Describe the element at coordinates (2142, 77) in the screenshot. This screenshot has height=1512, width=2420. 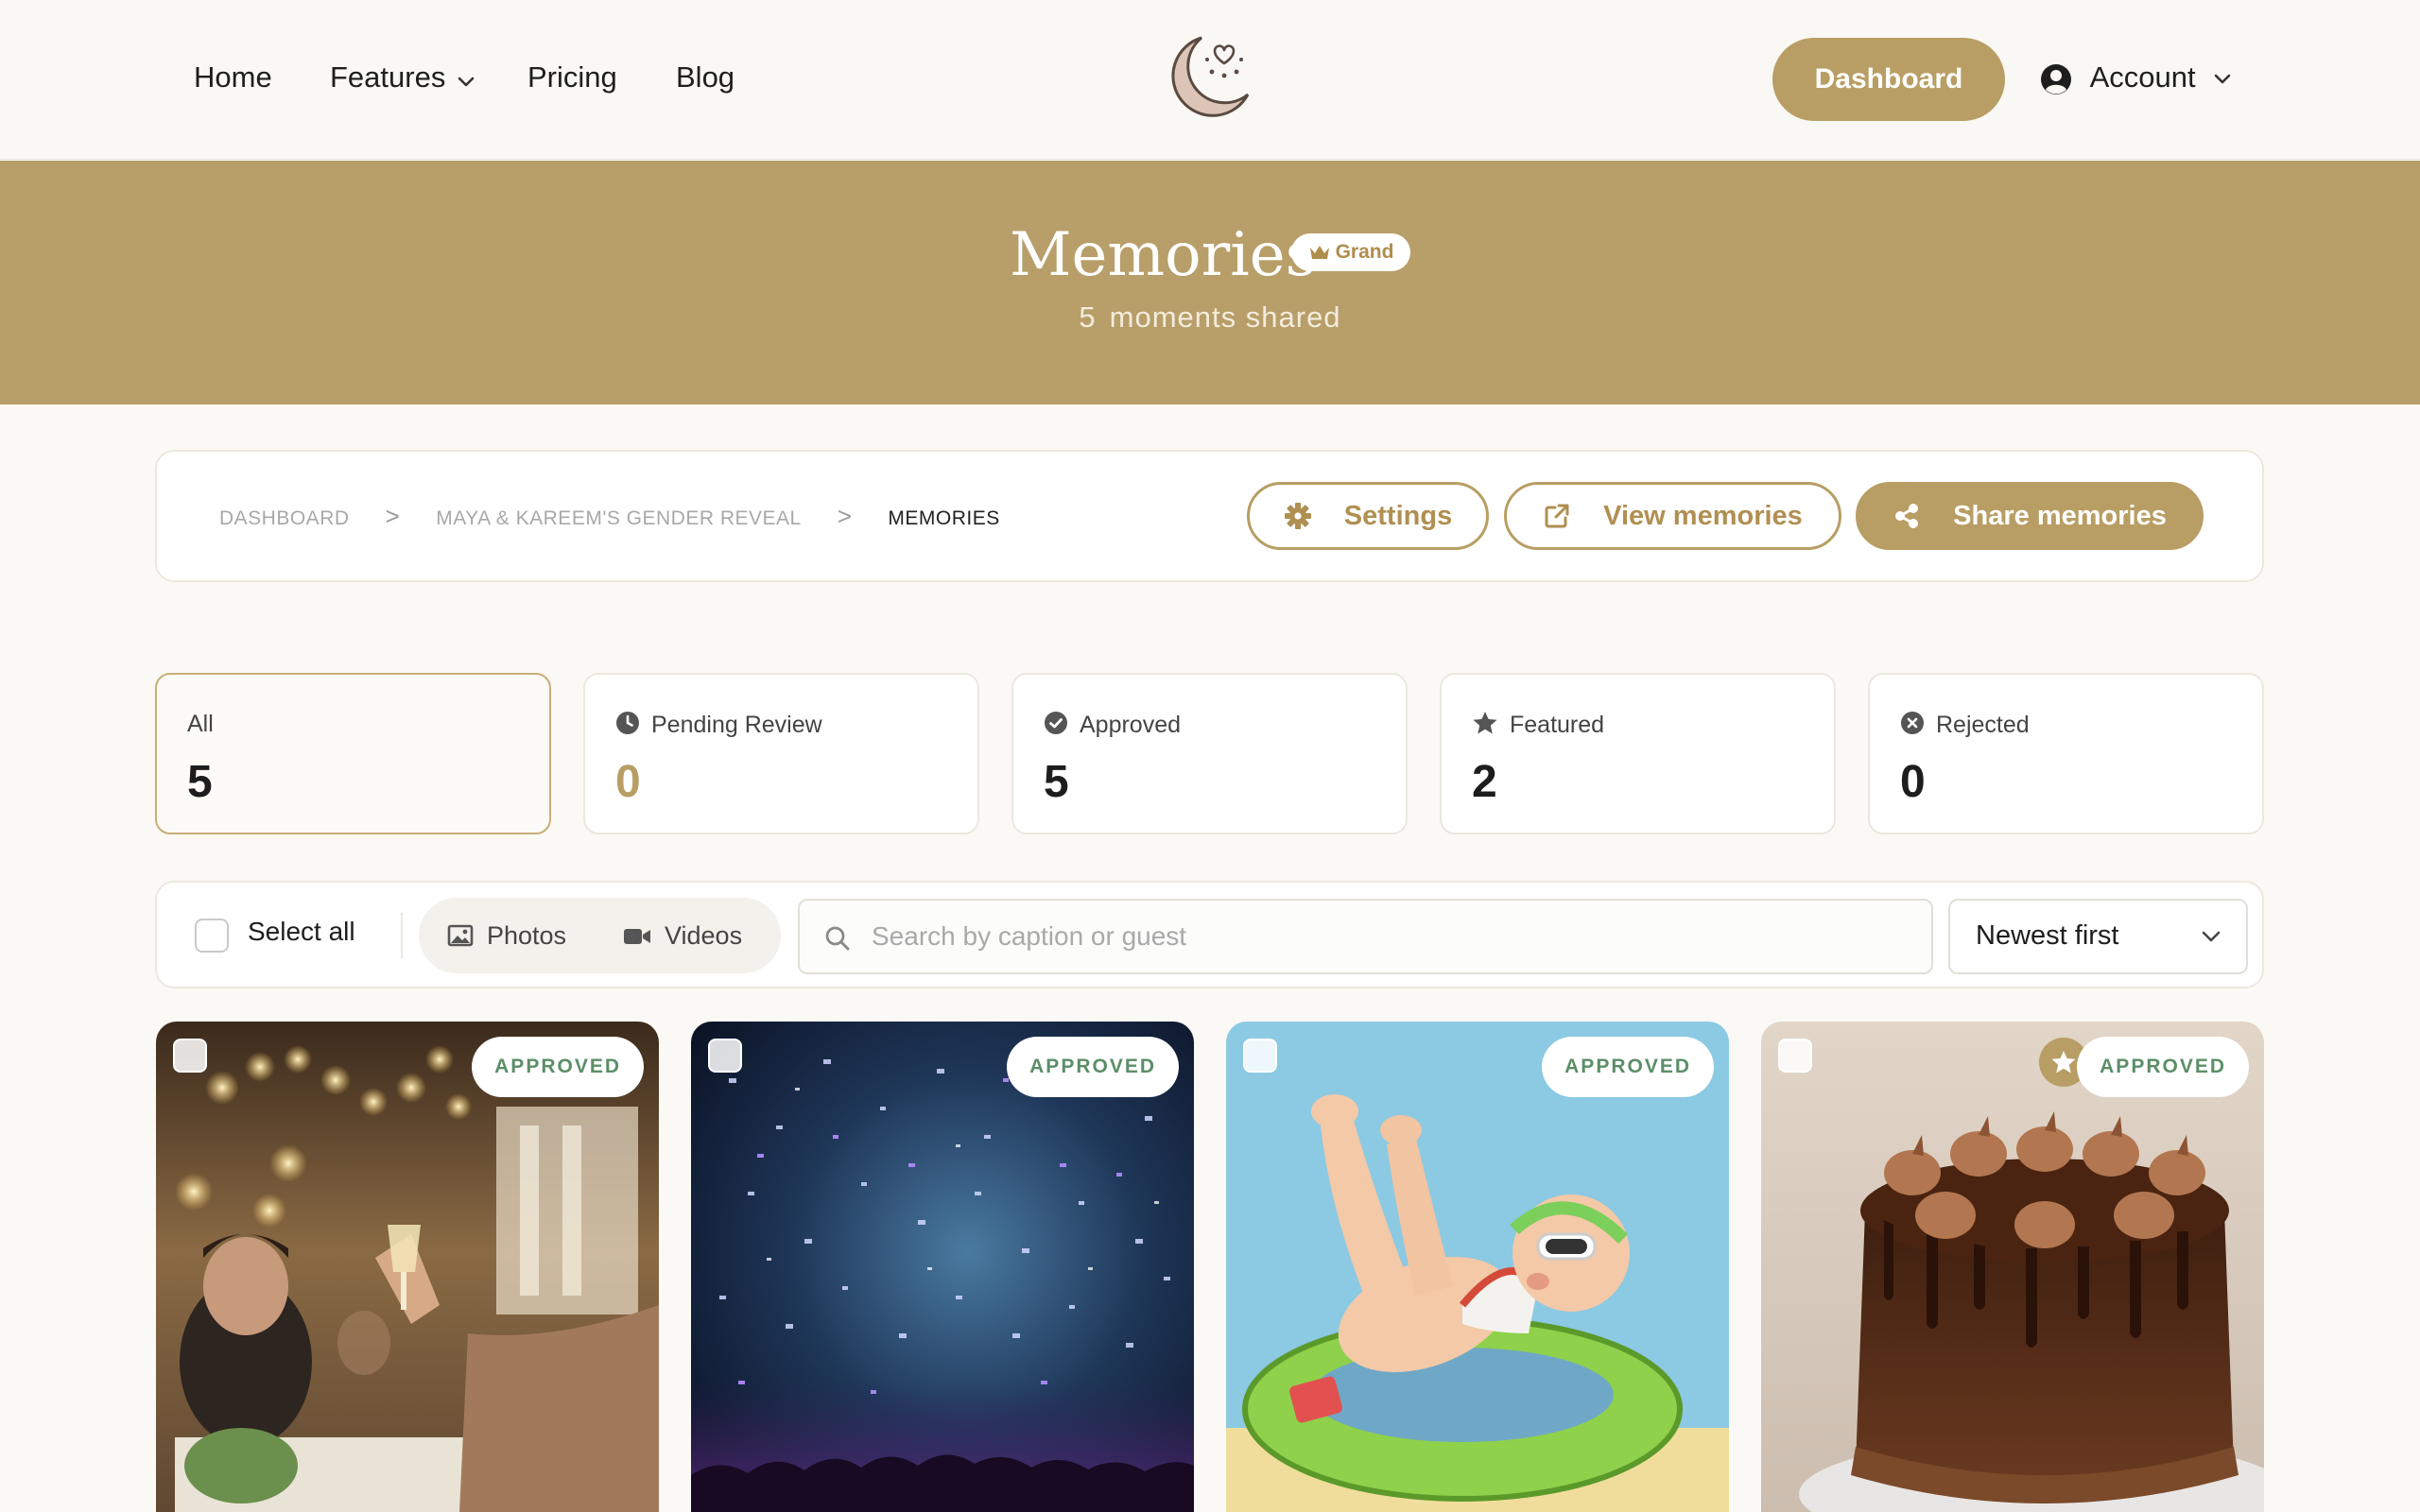
I see `account-label: Account` at that location.